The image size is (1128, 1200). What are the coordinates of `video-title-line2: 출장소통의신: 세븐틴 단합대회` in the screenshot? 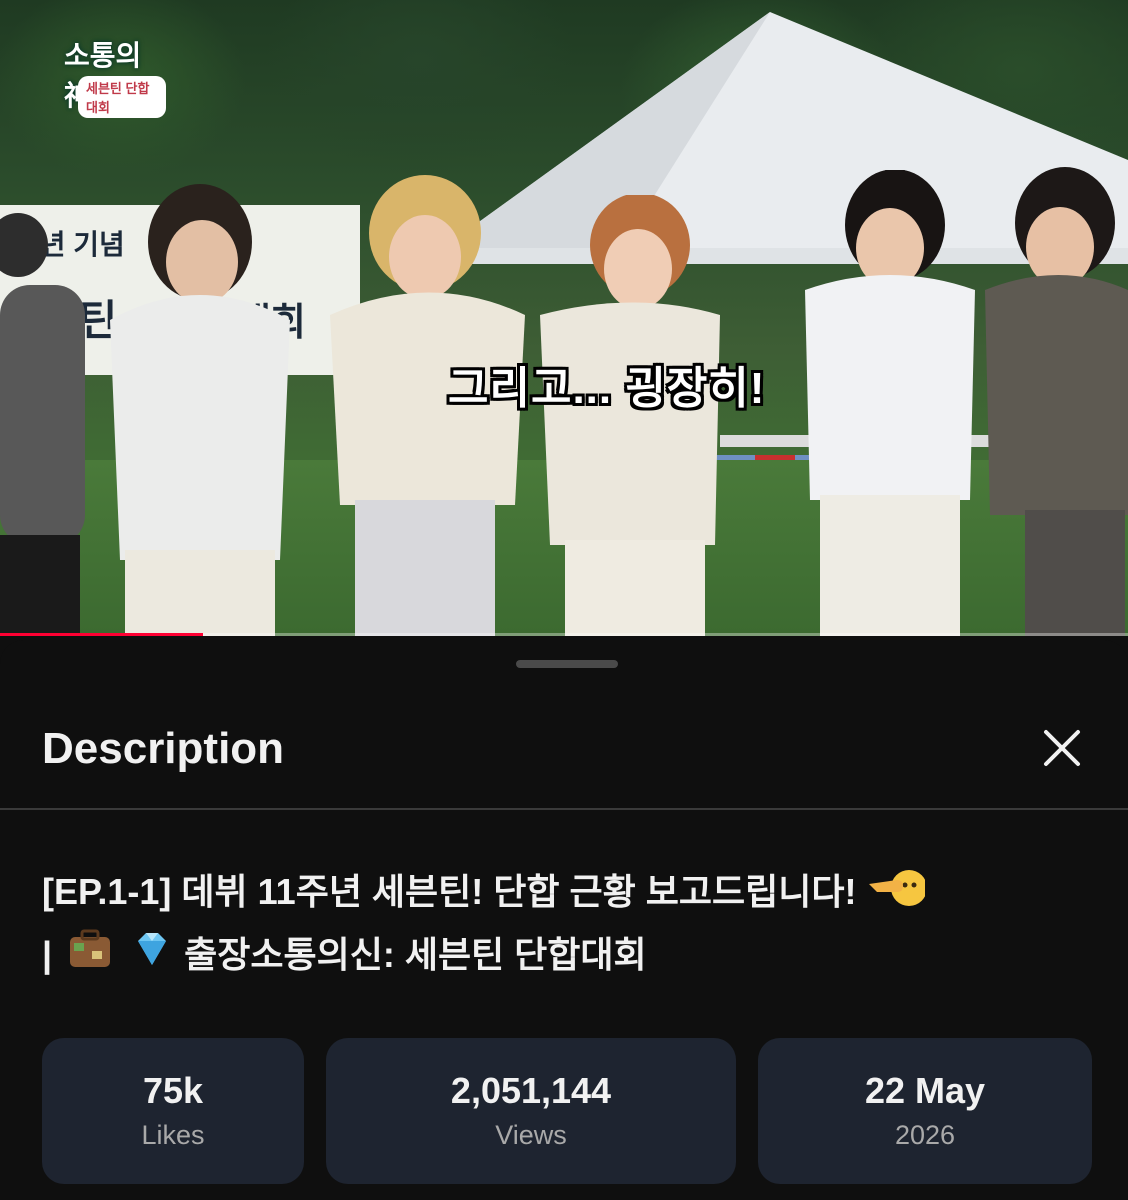 It's located at (415, 954).